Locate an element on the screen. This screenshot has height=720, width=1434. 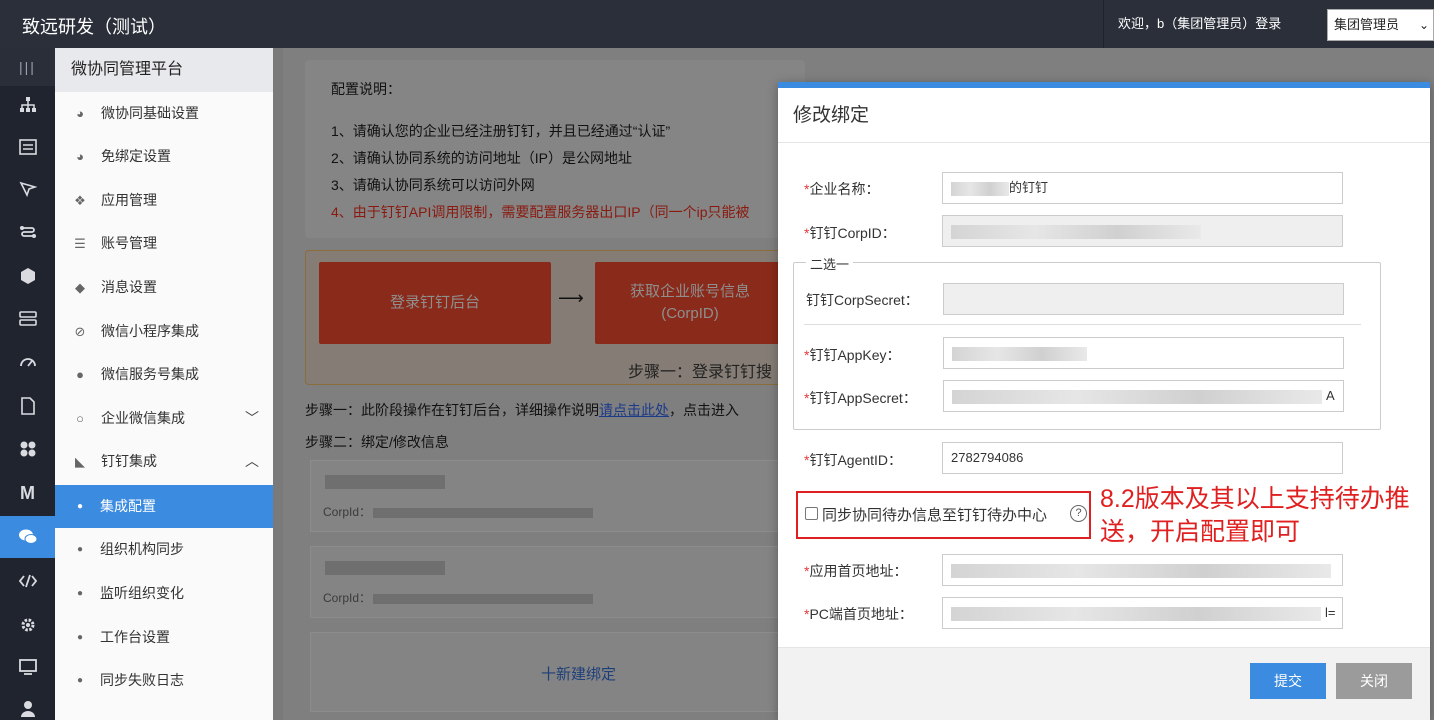
step1-text: 步骤一：此阶段操作在钉钉后台，详细操作说明 is located at coordinates (452, 410).